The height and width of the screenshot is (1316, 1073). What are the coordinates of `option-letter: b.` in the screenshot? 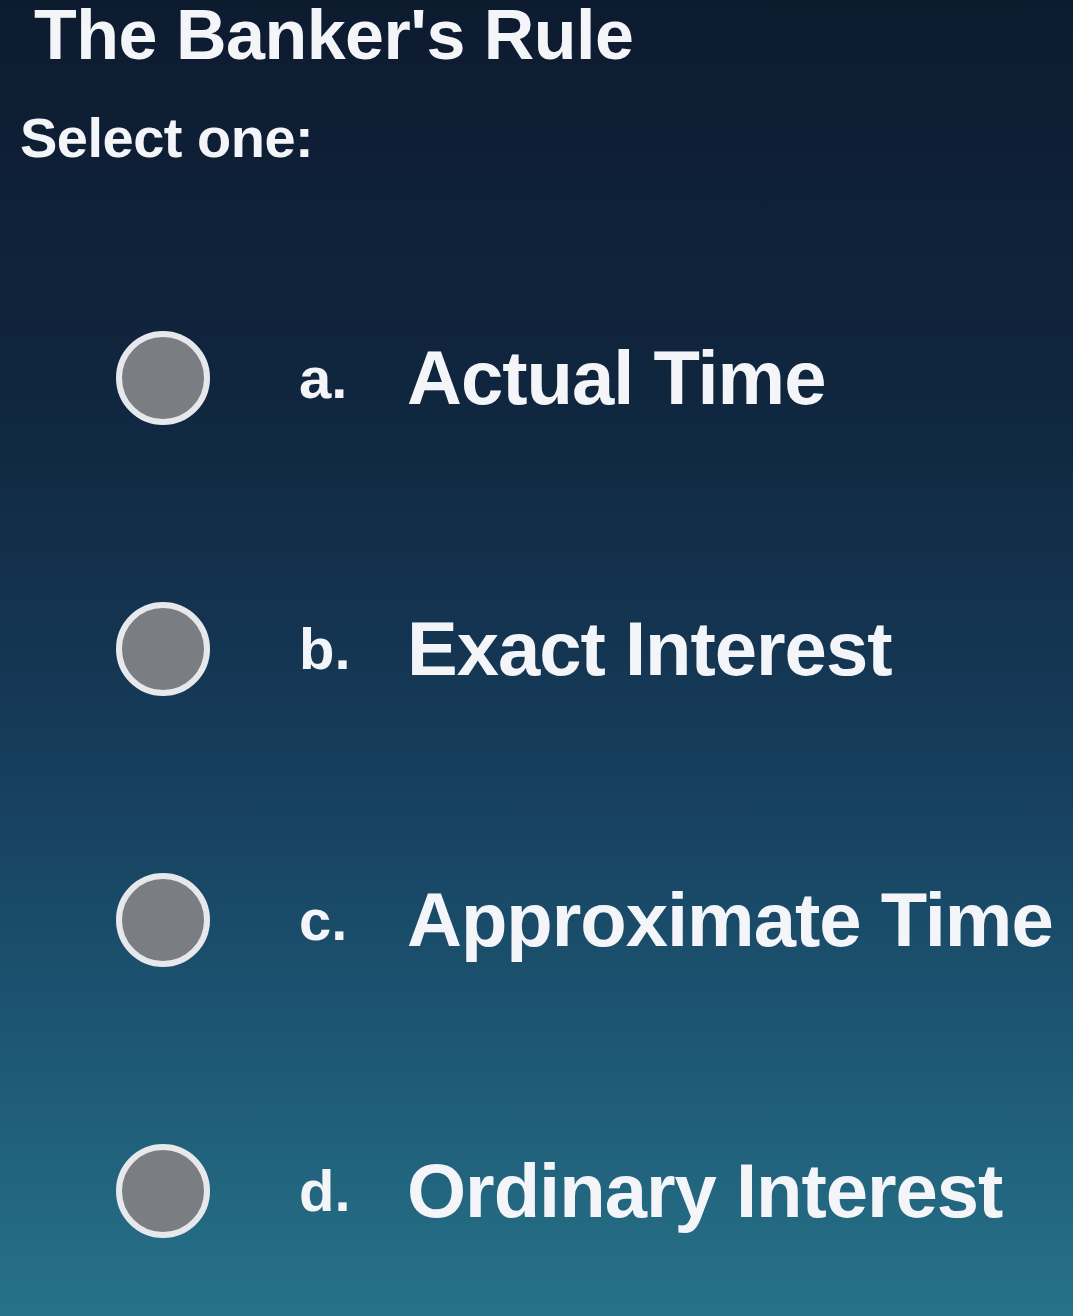 It's located at (325, 648).